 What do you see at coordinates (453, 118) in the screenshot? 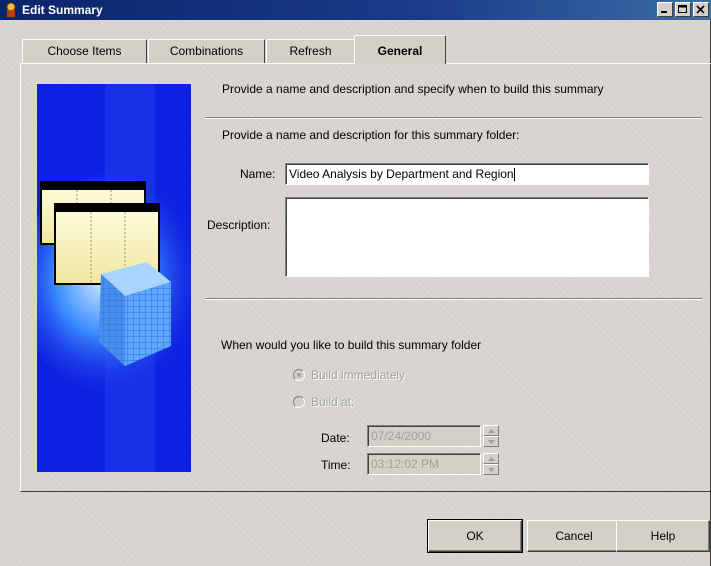
I see `divider-top` at bounding box center [453, 118].